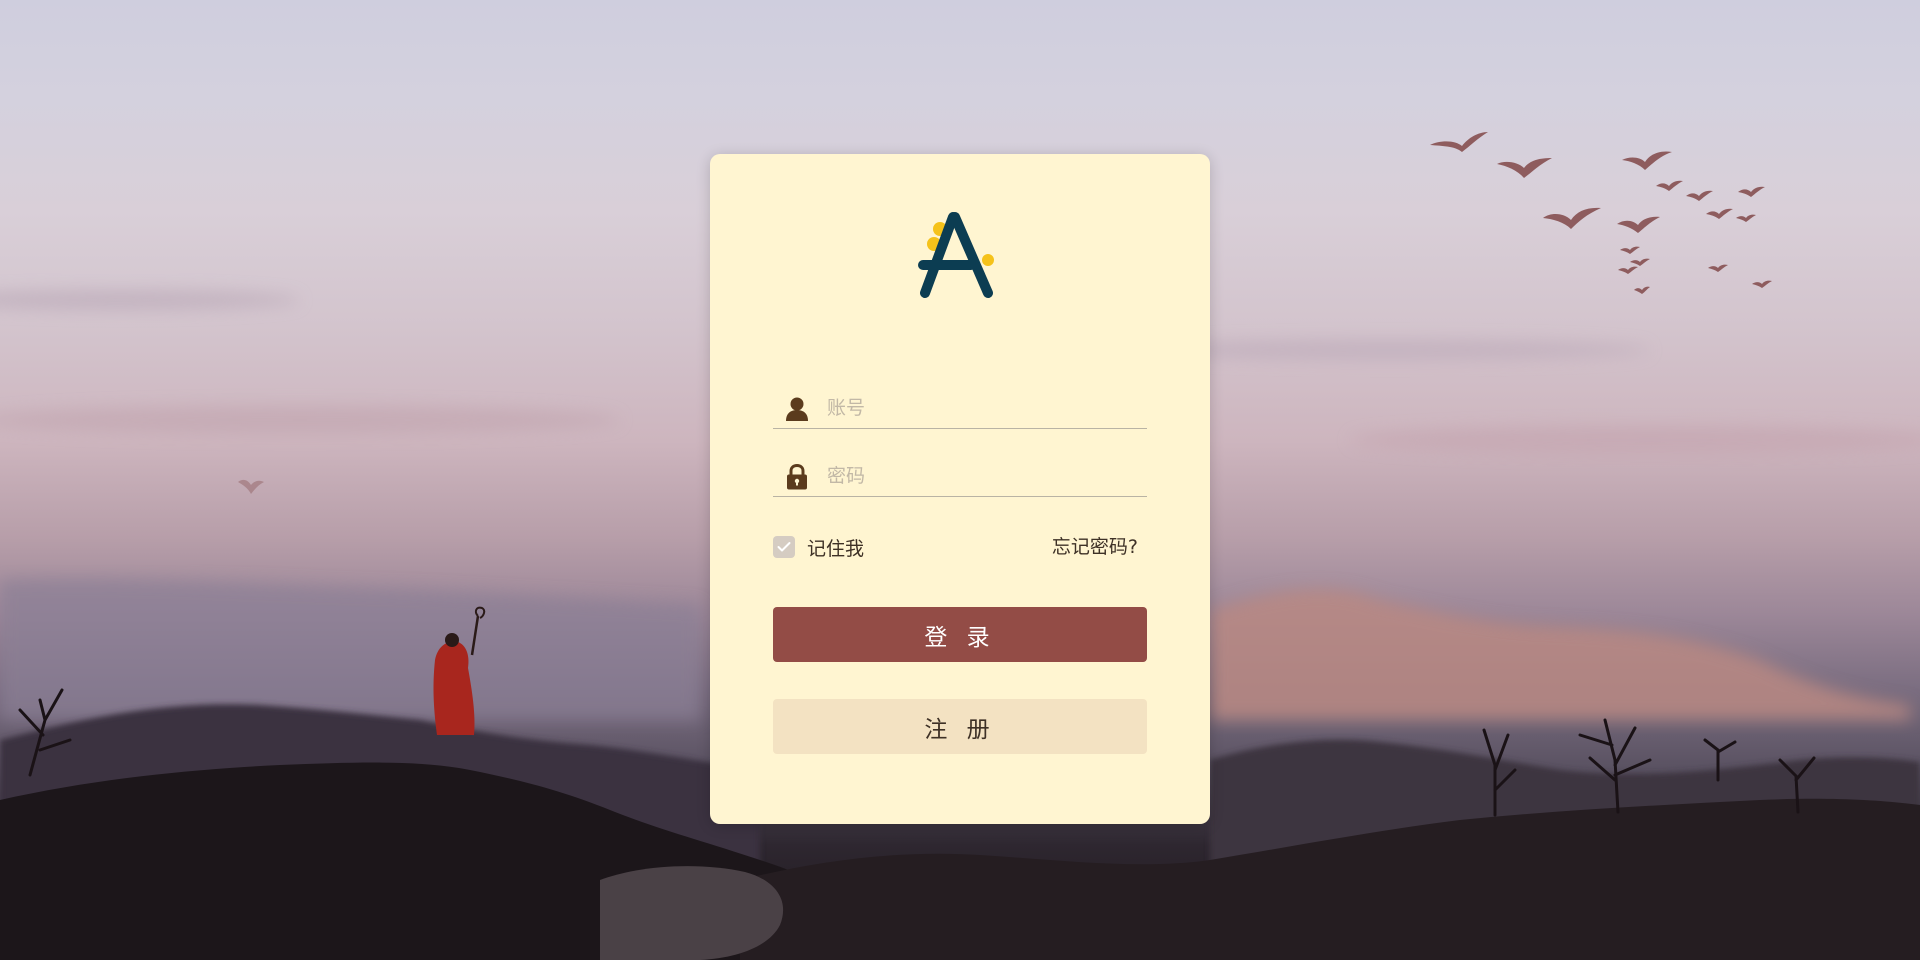  What do you see at coordinates (797, 476) in the screenshot?
I see `lock-icon` at bounding box center [797, 476].